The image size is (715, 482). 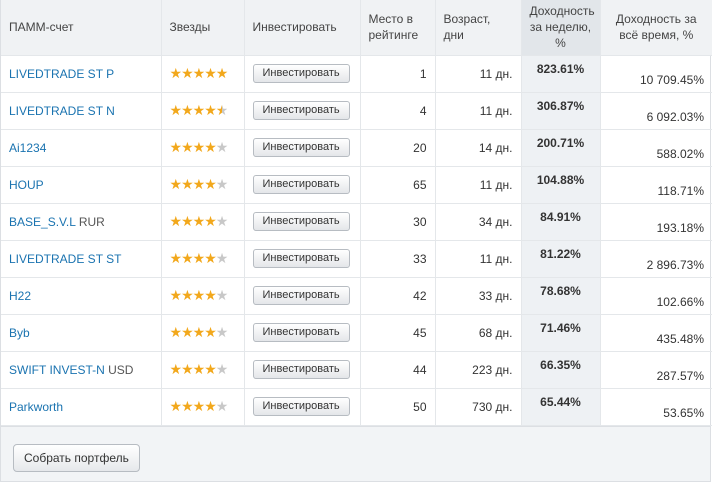 What do you see at coordinates (19, 333) in the screenshot?
I see `account-link: Byb` at bounding box center [19, 333].